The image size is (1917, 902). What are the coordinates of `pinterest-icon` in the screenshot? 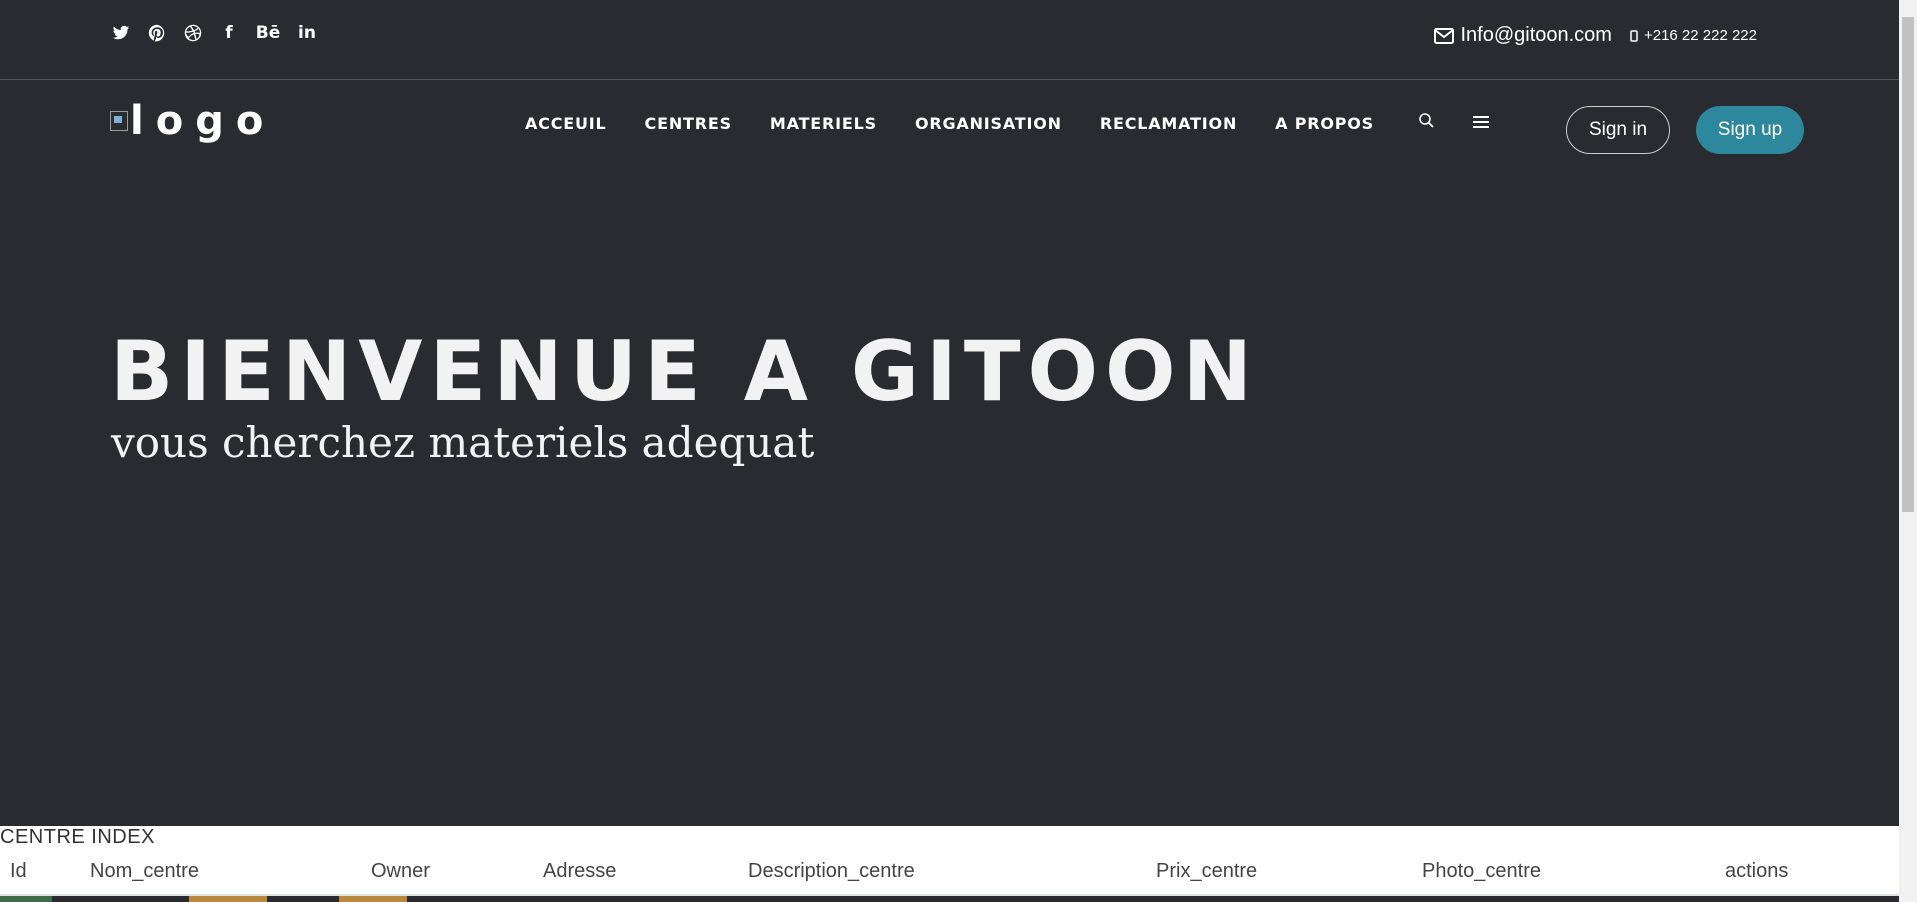 It's located at (157, 33).